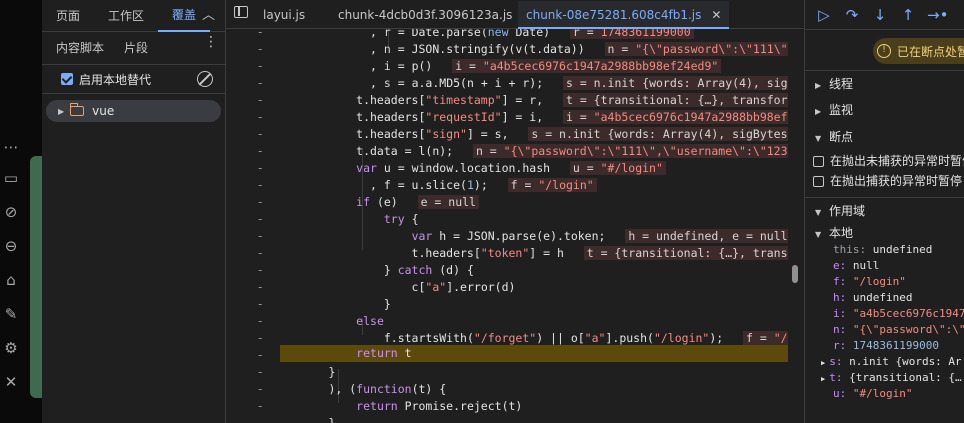  What do you see at coordinates (884, 298) in the screenshot?
I see `scope-variable-h: h: undefined` at bounding box center [884, 298].